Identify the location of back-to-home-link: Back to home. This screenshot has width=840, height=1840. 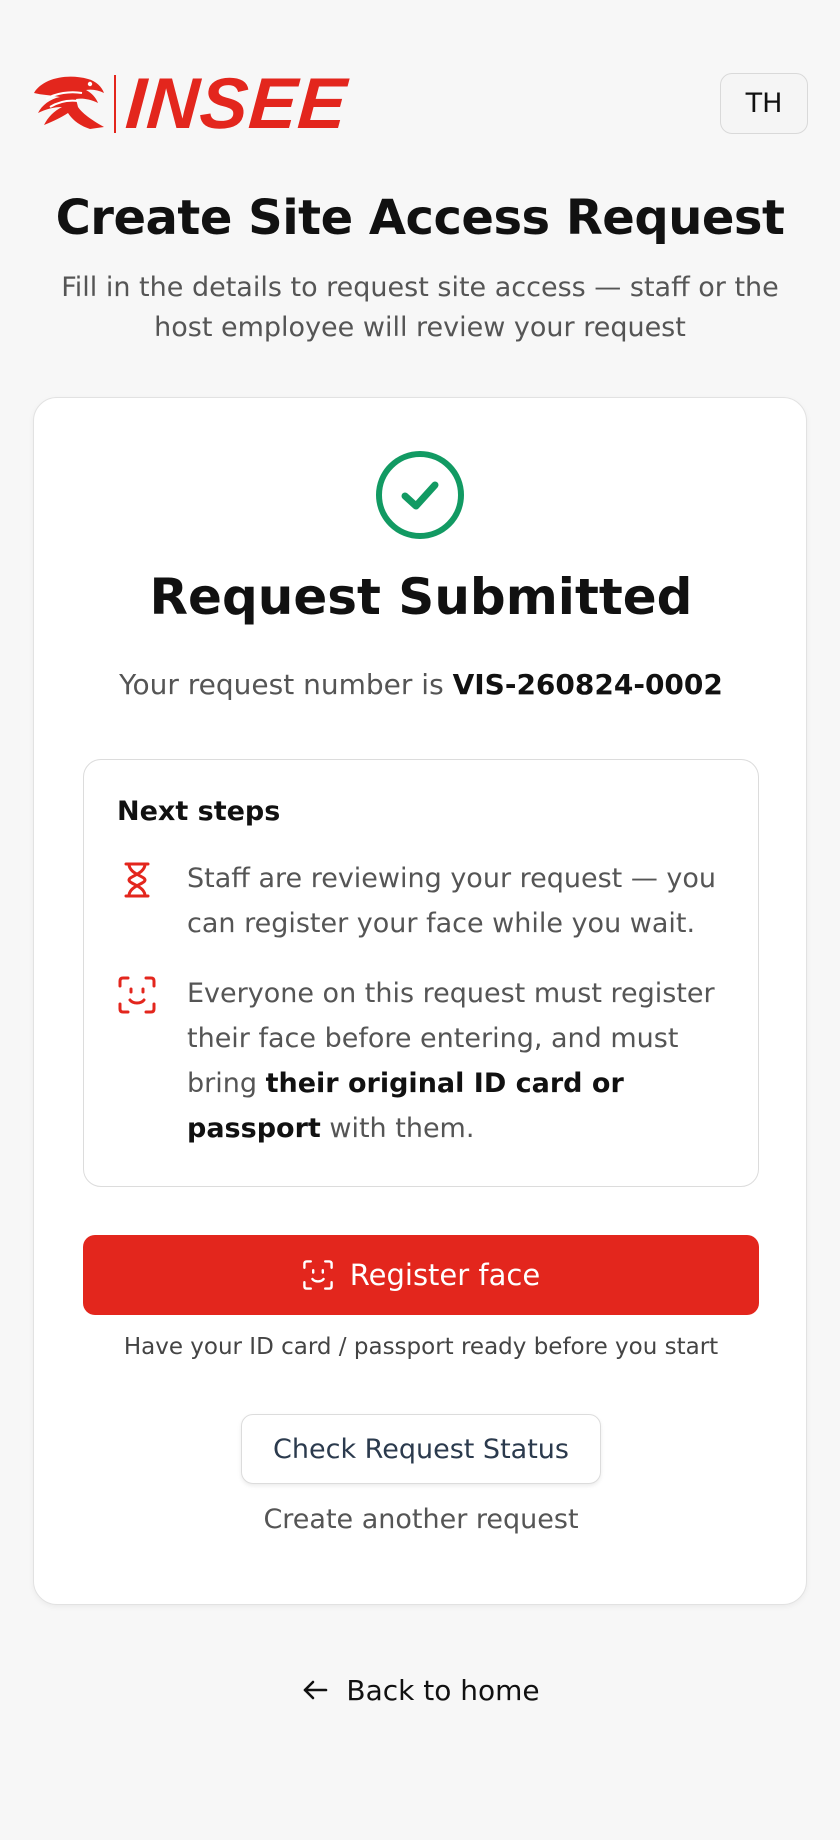
(420, 1690).